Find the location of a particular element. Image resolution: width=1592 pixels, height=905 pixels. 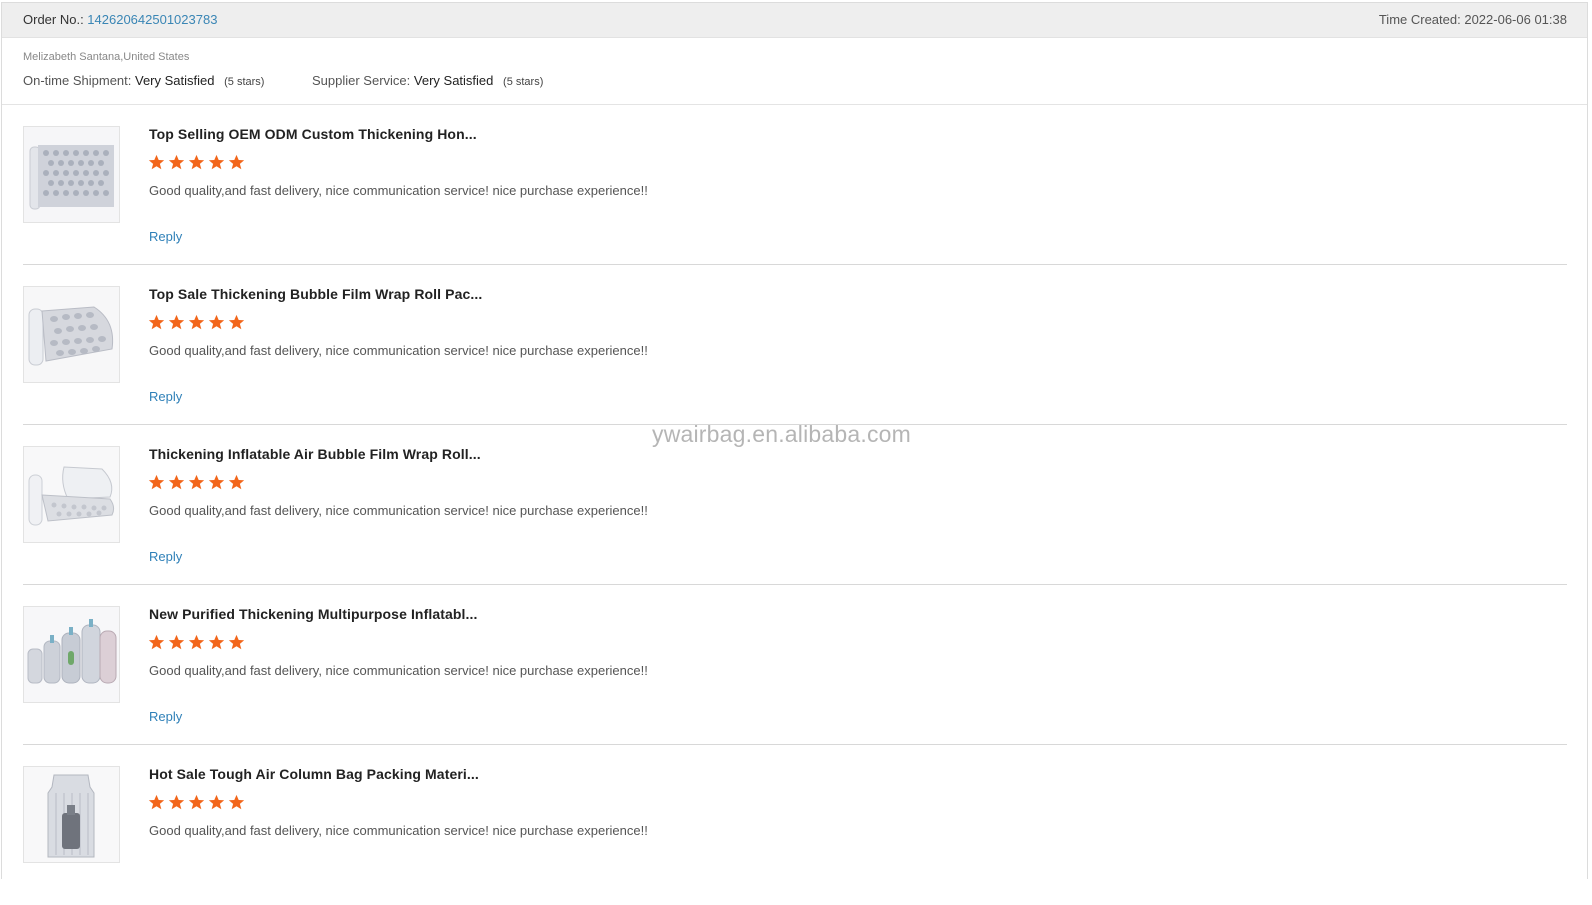

time-created-label: Time Created: is located at coordinates (1421, 19).